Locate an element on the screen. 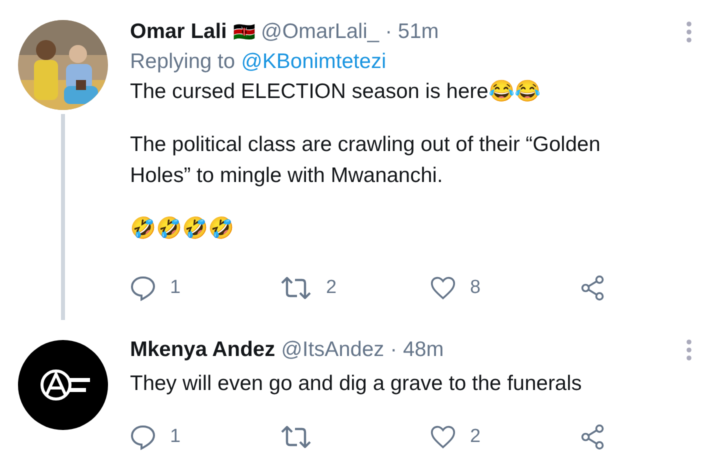  tweet-text: The cursed ELECTION season is here😂😂 is located at coordinates (336, 92).